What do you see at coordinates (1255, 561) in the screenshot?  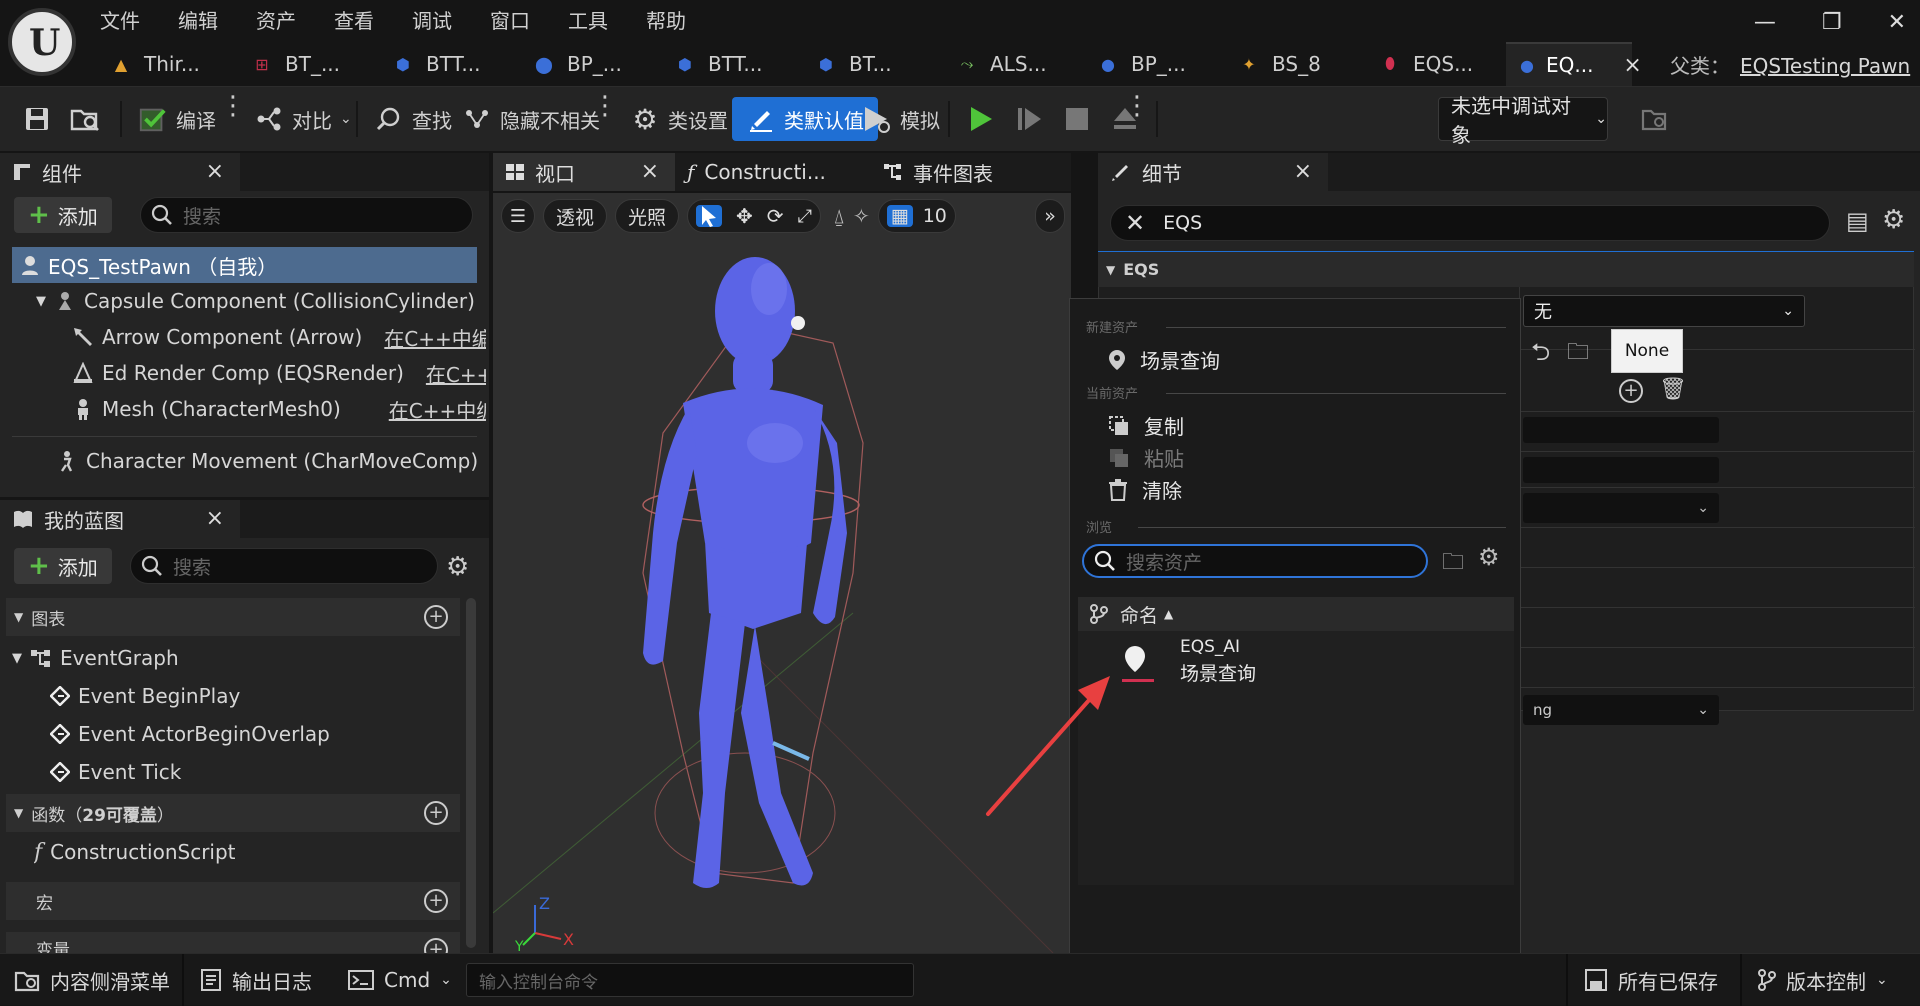 I see `asset-search-input: 搜索资产` at bounding box center [1255, 561].